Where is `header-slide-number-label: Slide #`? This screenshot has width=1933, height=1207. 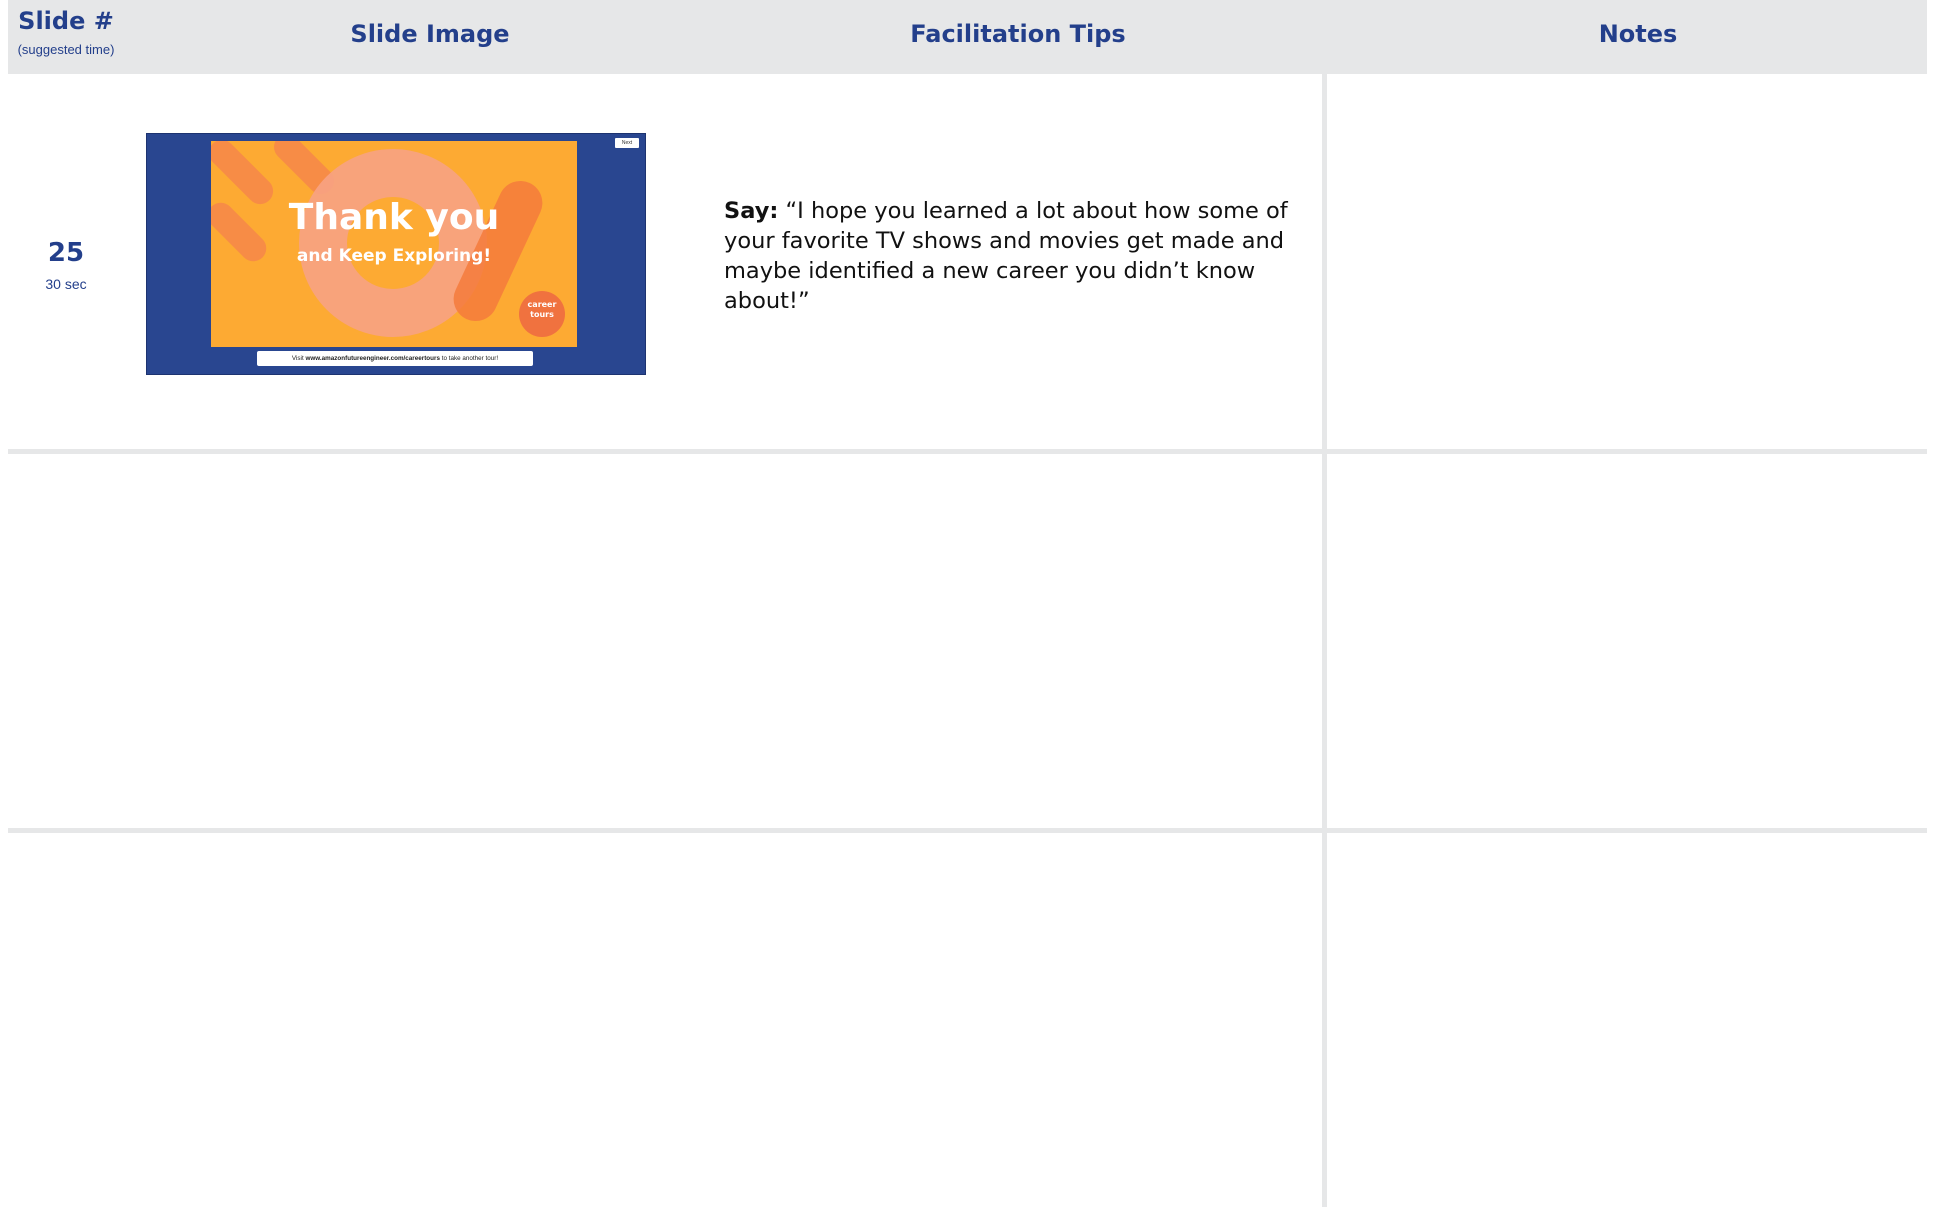 header-slide-number-label: Slide # is located at coordinates (66, 21).